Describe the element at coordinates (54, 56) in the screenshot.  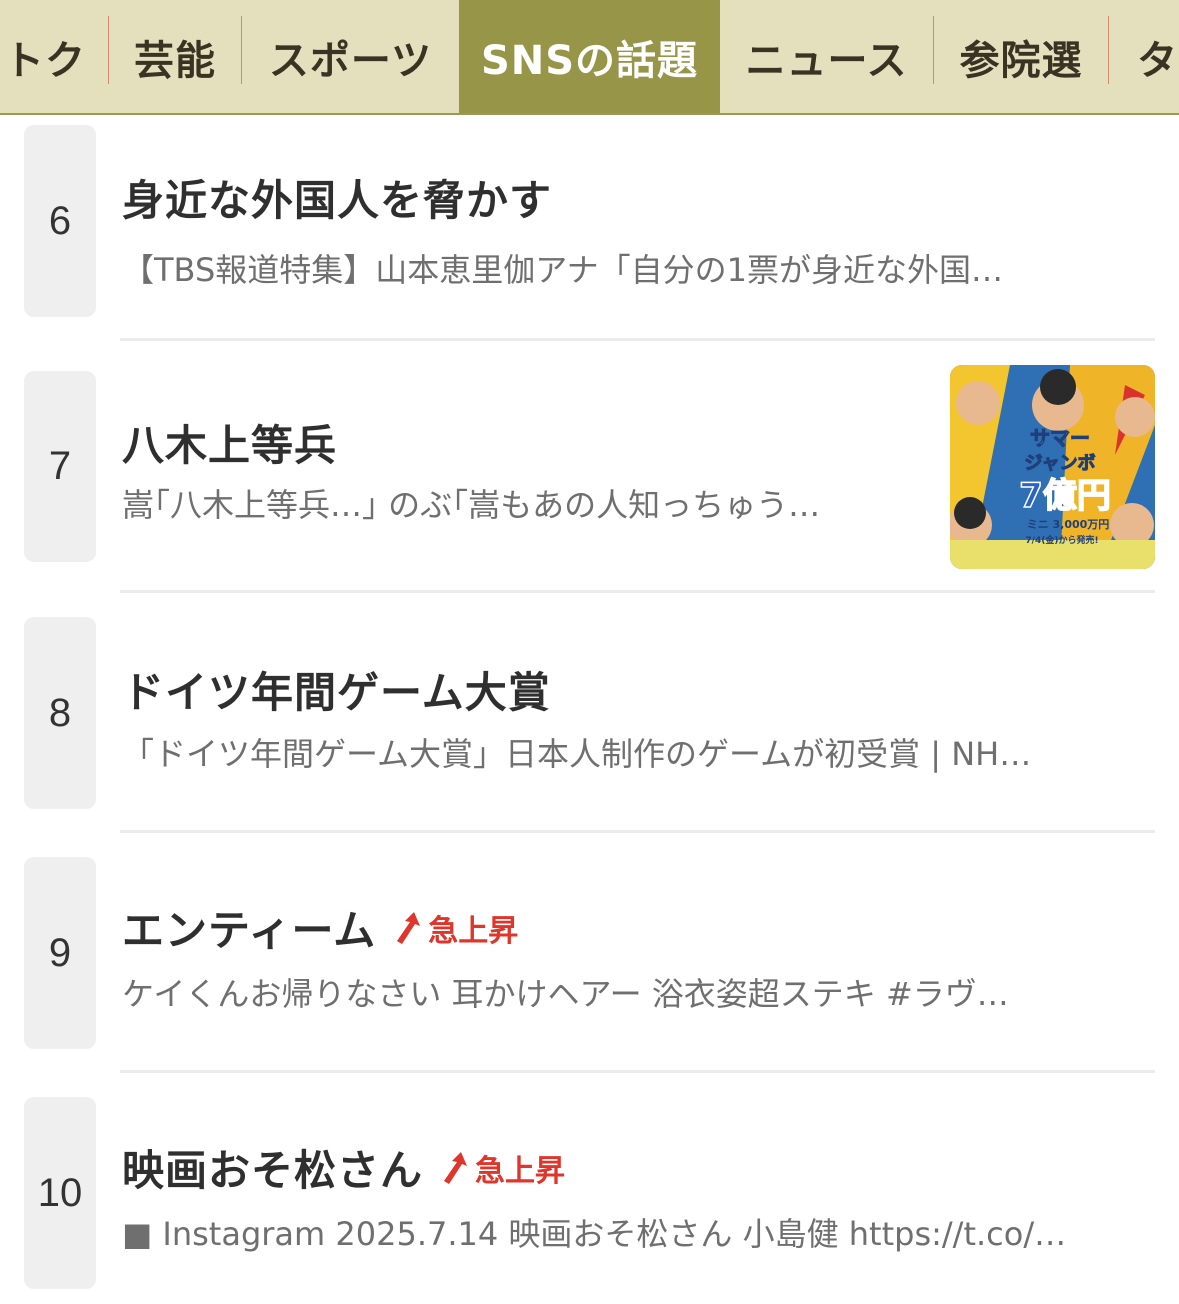
I see `tab-toku: トク` at that location.